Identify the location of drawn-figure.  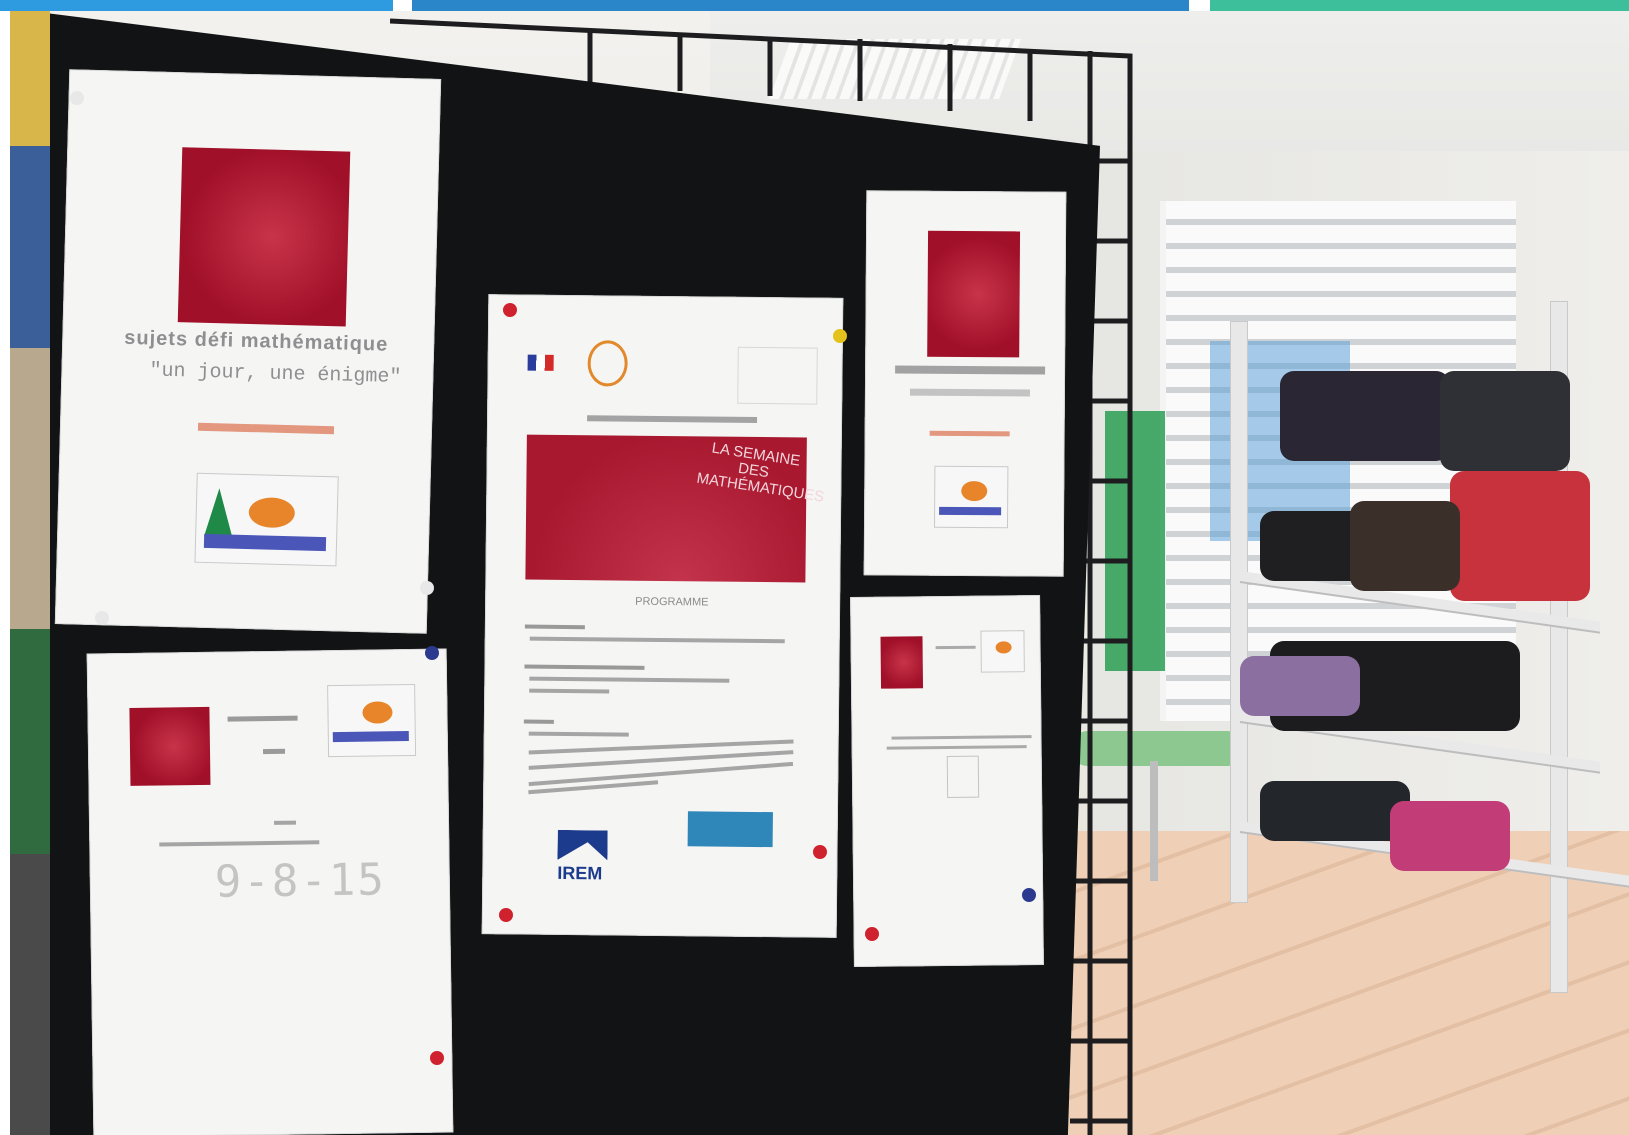
(963, 776).